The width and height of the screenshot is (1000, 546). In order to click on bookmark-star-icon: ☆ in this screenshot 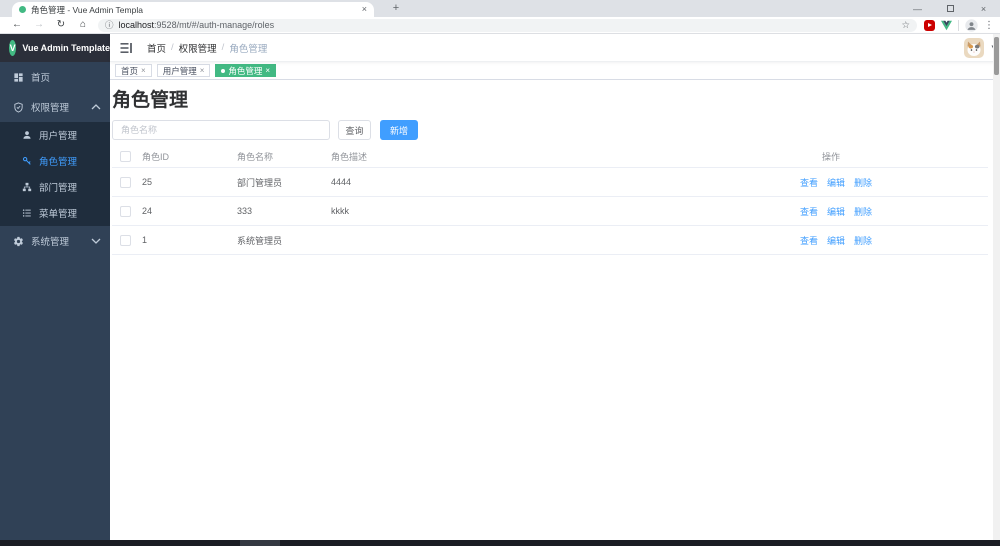, I will do `click(905, 25)`.